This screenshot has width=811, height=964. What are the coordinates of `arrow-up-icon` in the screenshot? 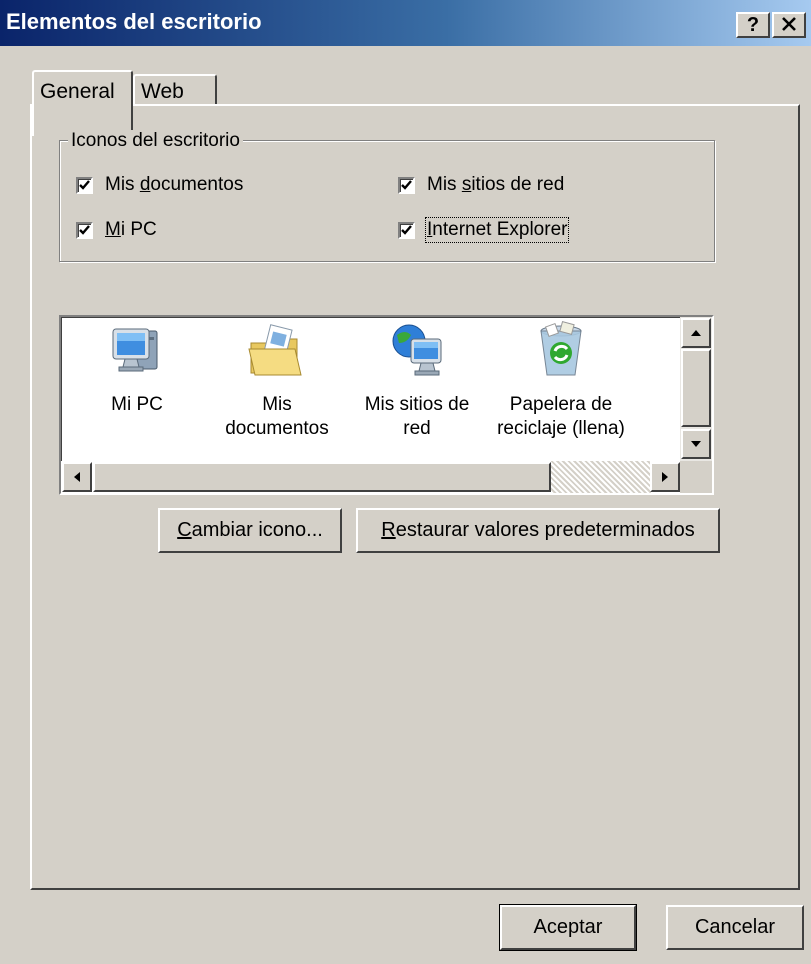 It's located at (696, 333).